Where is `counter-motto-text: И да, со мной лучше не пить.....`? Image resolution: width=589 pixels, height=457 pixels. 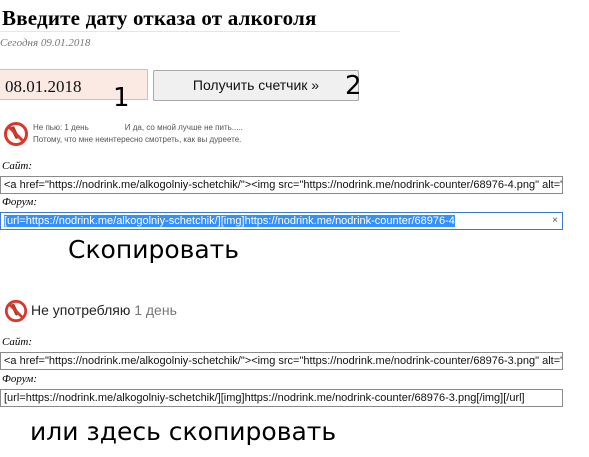 counter-motto-text: И да, со мной лучше не пить..... is located at coordinates (183, 127).